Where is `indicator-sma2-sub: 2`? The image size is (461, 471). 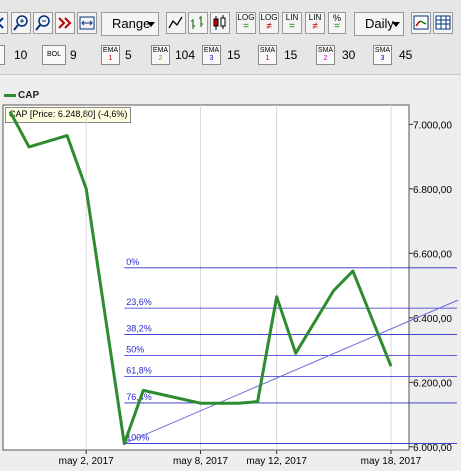
indicator-sma2-sub: 2 is located at coordinates (325, 58).